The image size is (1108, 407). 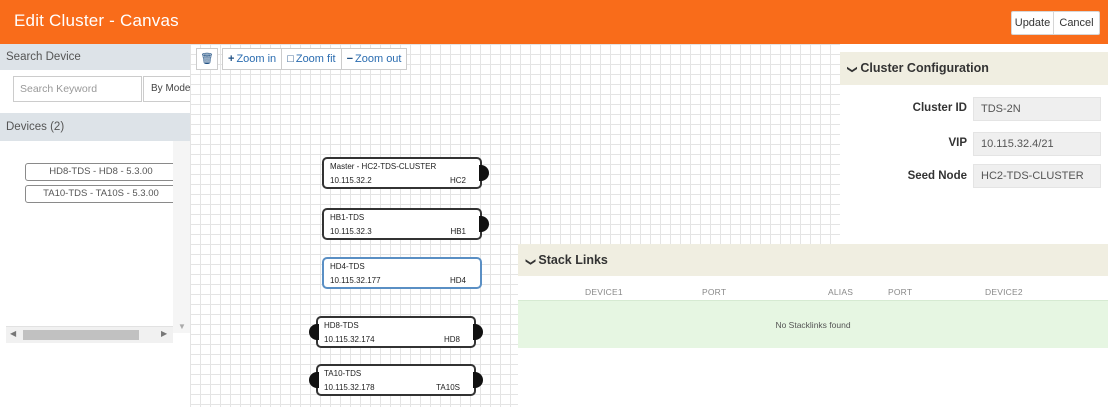 What do you see at coordinates (349, 339) in the screenshot?
I see `node-ip: 10.115.32.174` at bounding box center [349, 339].